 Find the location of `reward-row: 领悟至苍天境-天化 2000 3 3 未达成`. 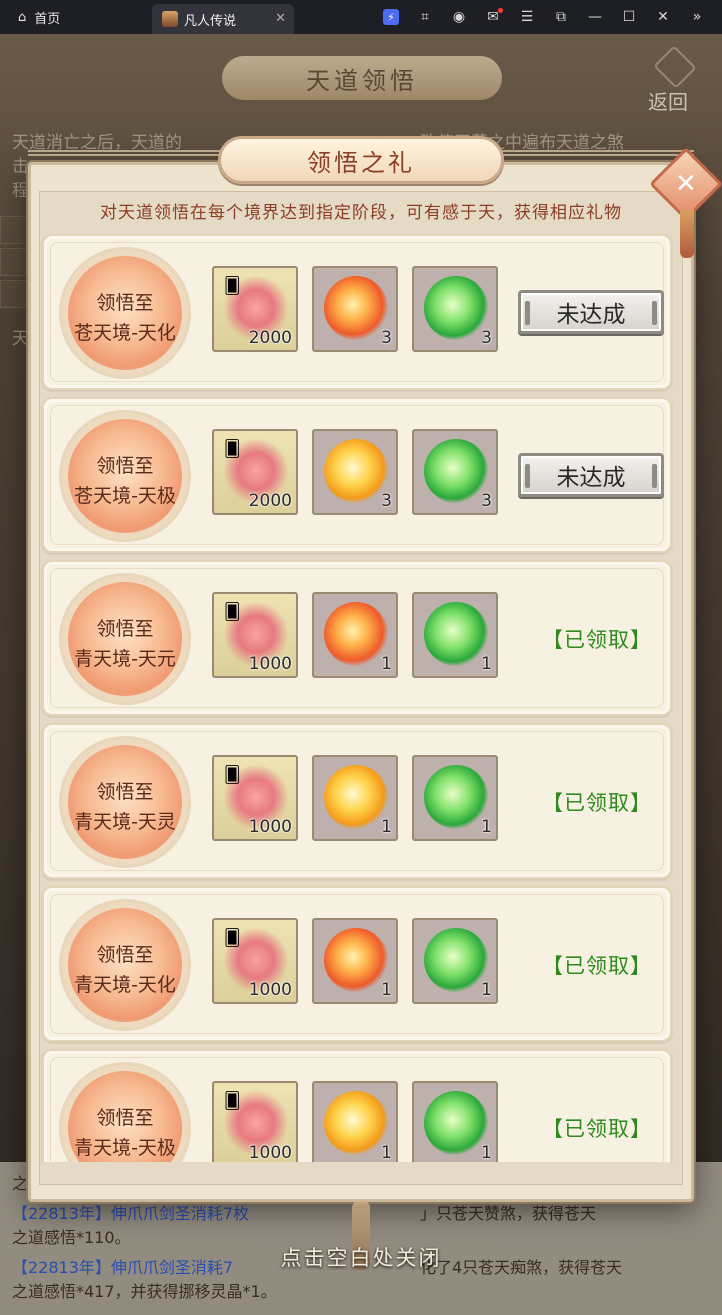

reward-row: 领悟至苍天境-天化 2000 3 3 未达成 is located at coordinates (357, 312).